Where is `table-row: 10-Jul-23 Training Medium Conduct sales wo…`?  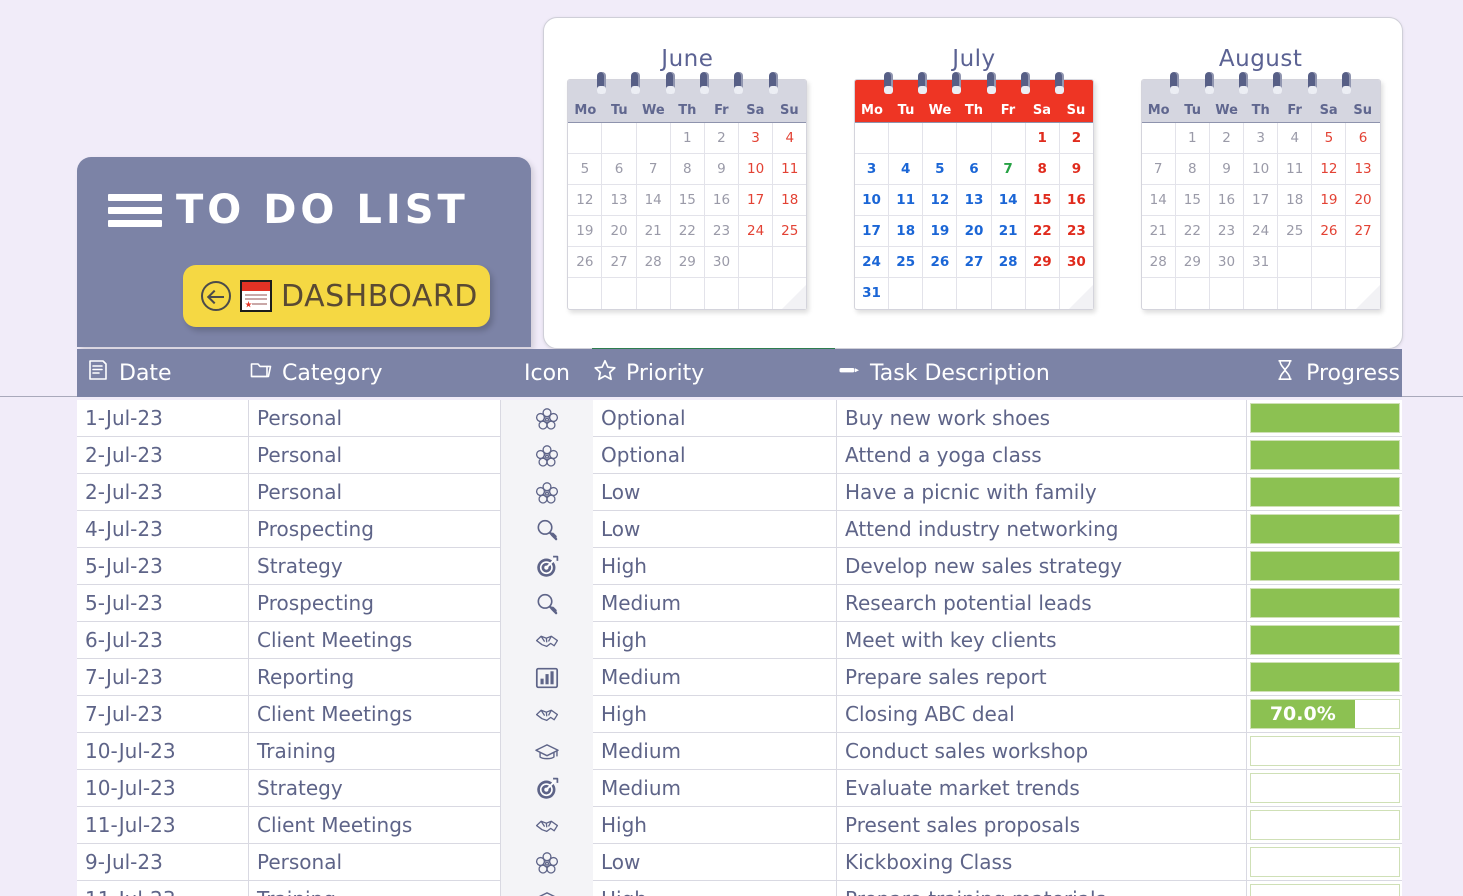
table-row: 10-Jul-23 Training Medium Conduct sales wo… is located at coordinates (739, 751).